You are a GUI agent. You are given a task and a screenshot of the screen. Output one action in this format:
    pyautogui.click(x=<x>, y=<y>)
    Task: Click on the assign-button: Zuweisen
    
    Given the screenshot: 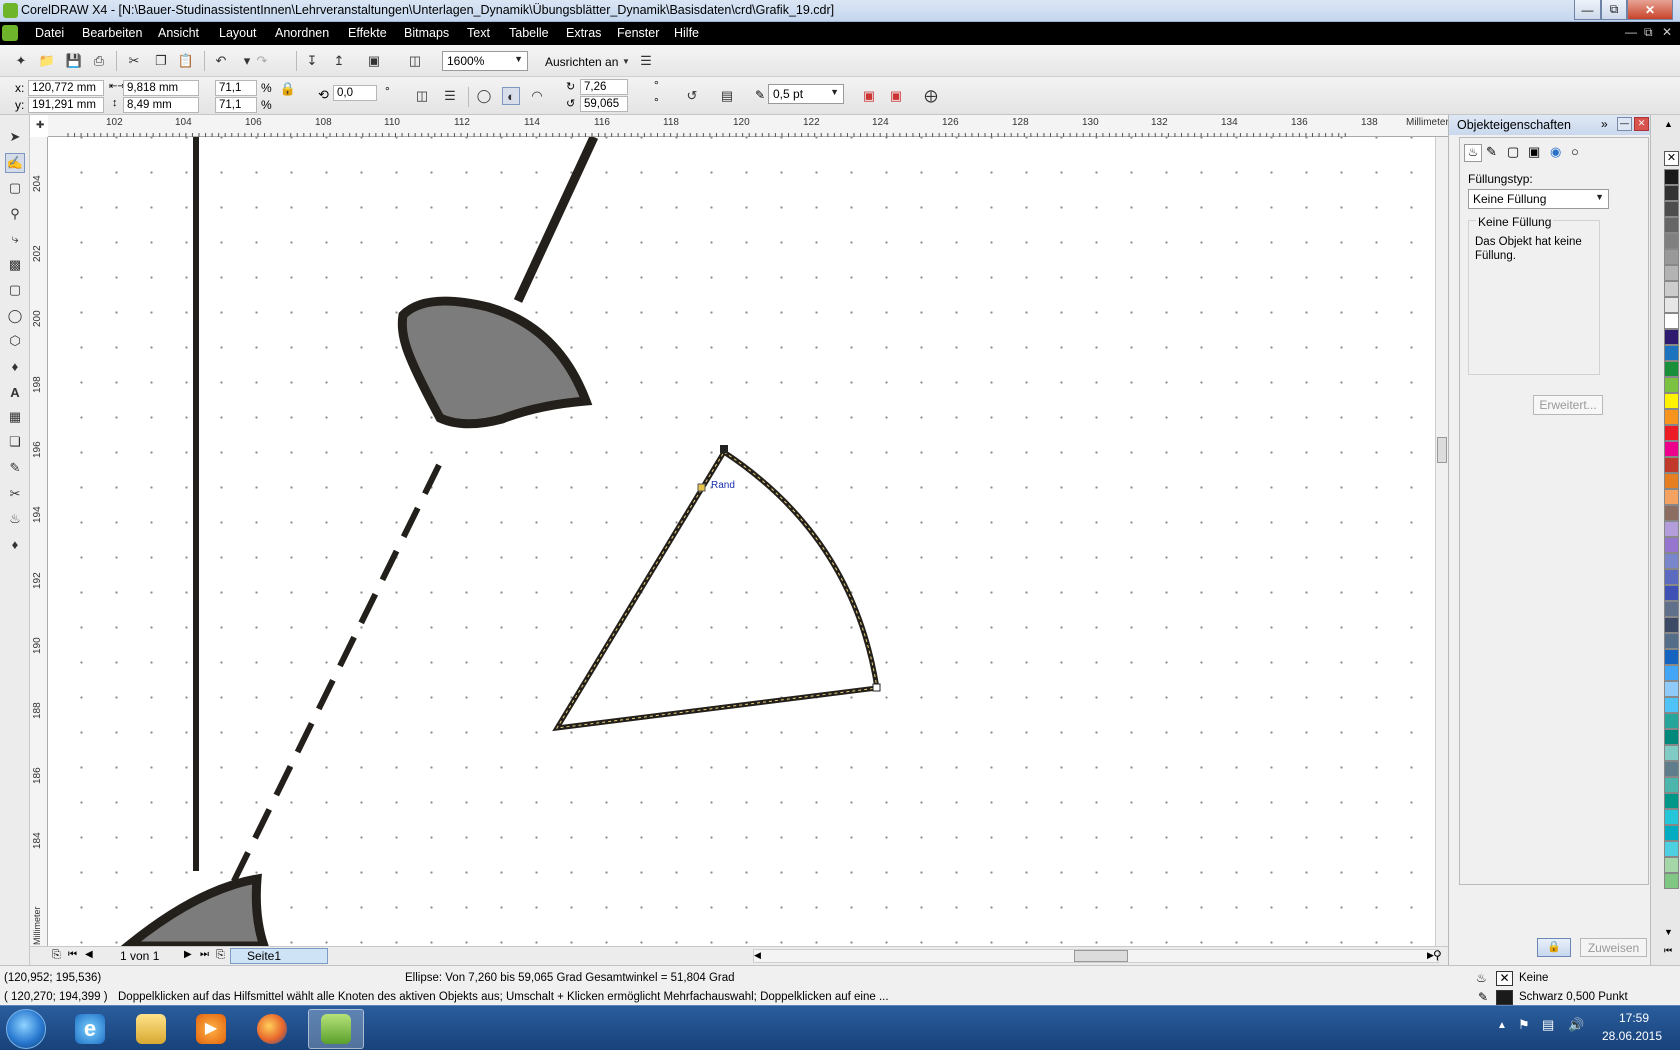 What is the action you would take?
    pyautogui.click(x=1613, y=947)
    